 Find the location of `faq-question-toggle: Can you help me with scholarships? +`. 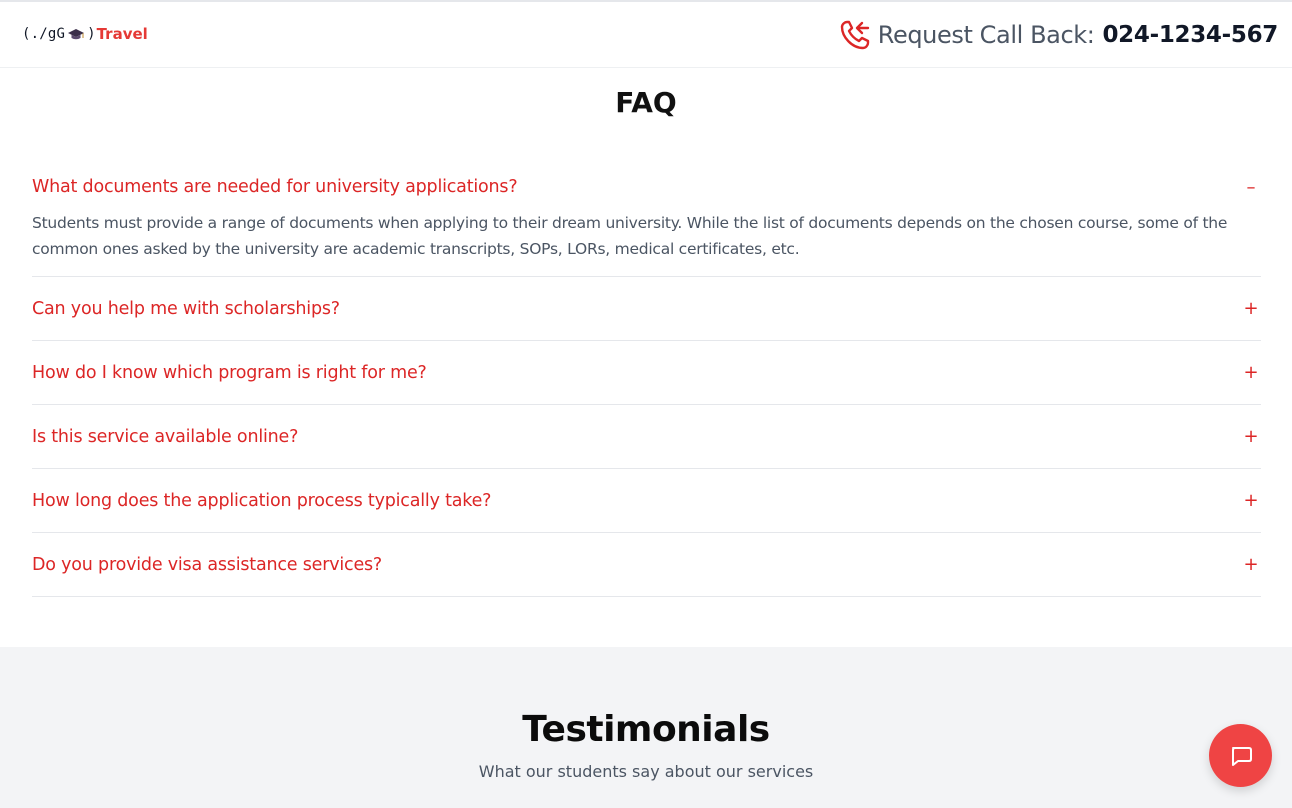

faq-question-toggle: Can you help me with scholarships? + is located at coordinates (646, 308).